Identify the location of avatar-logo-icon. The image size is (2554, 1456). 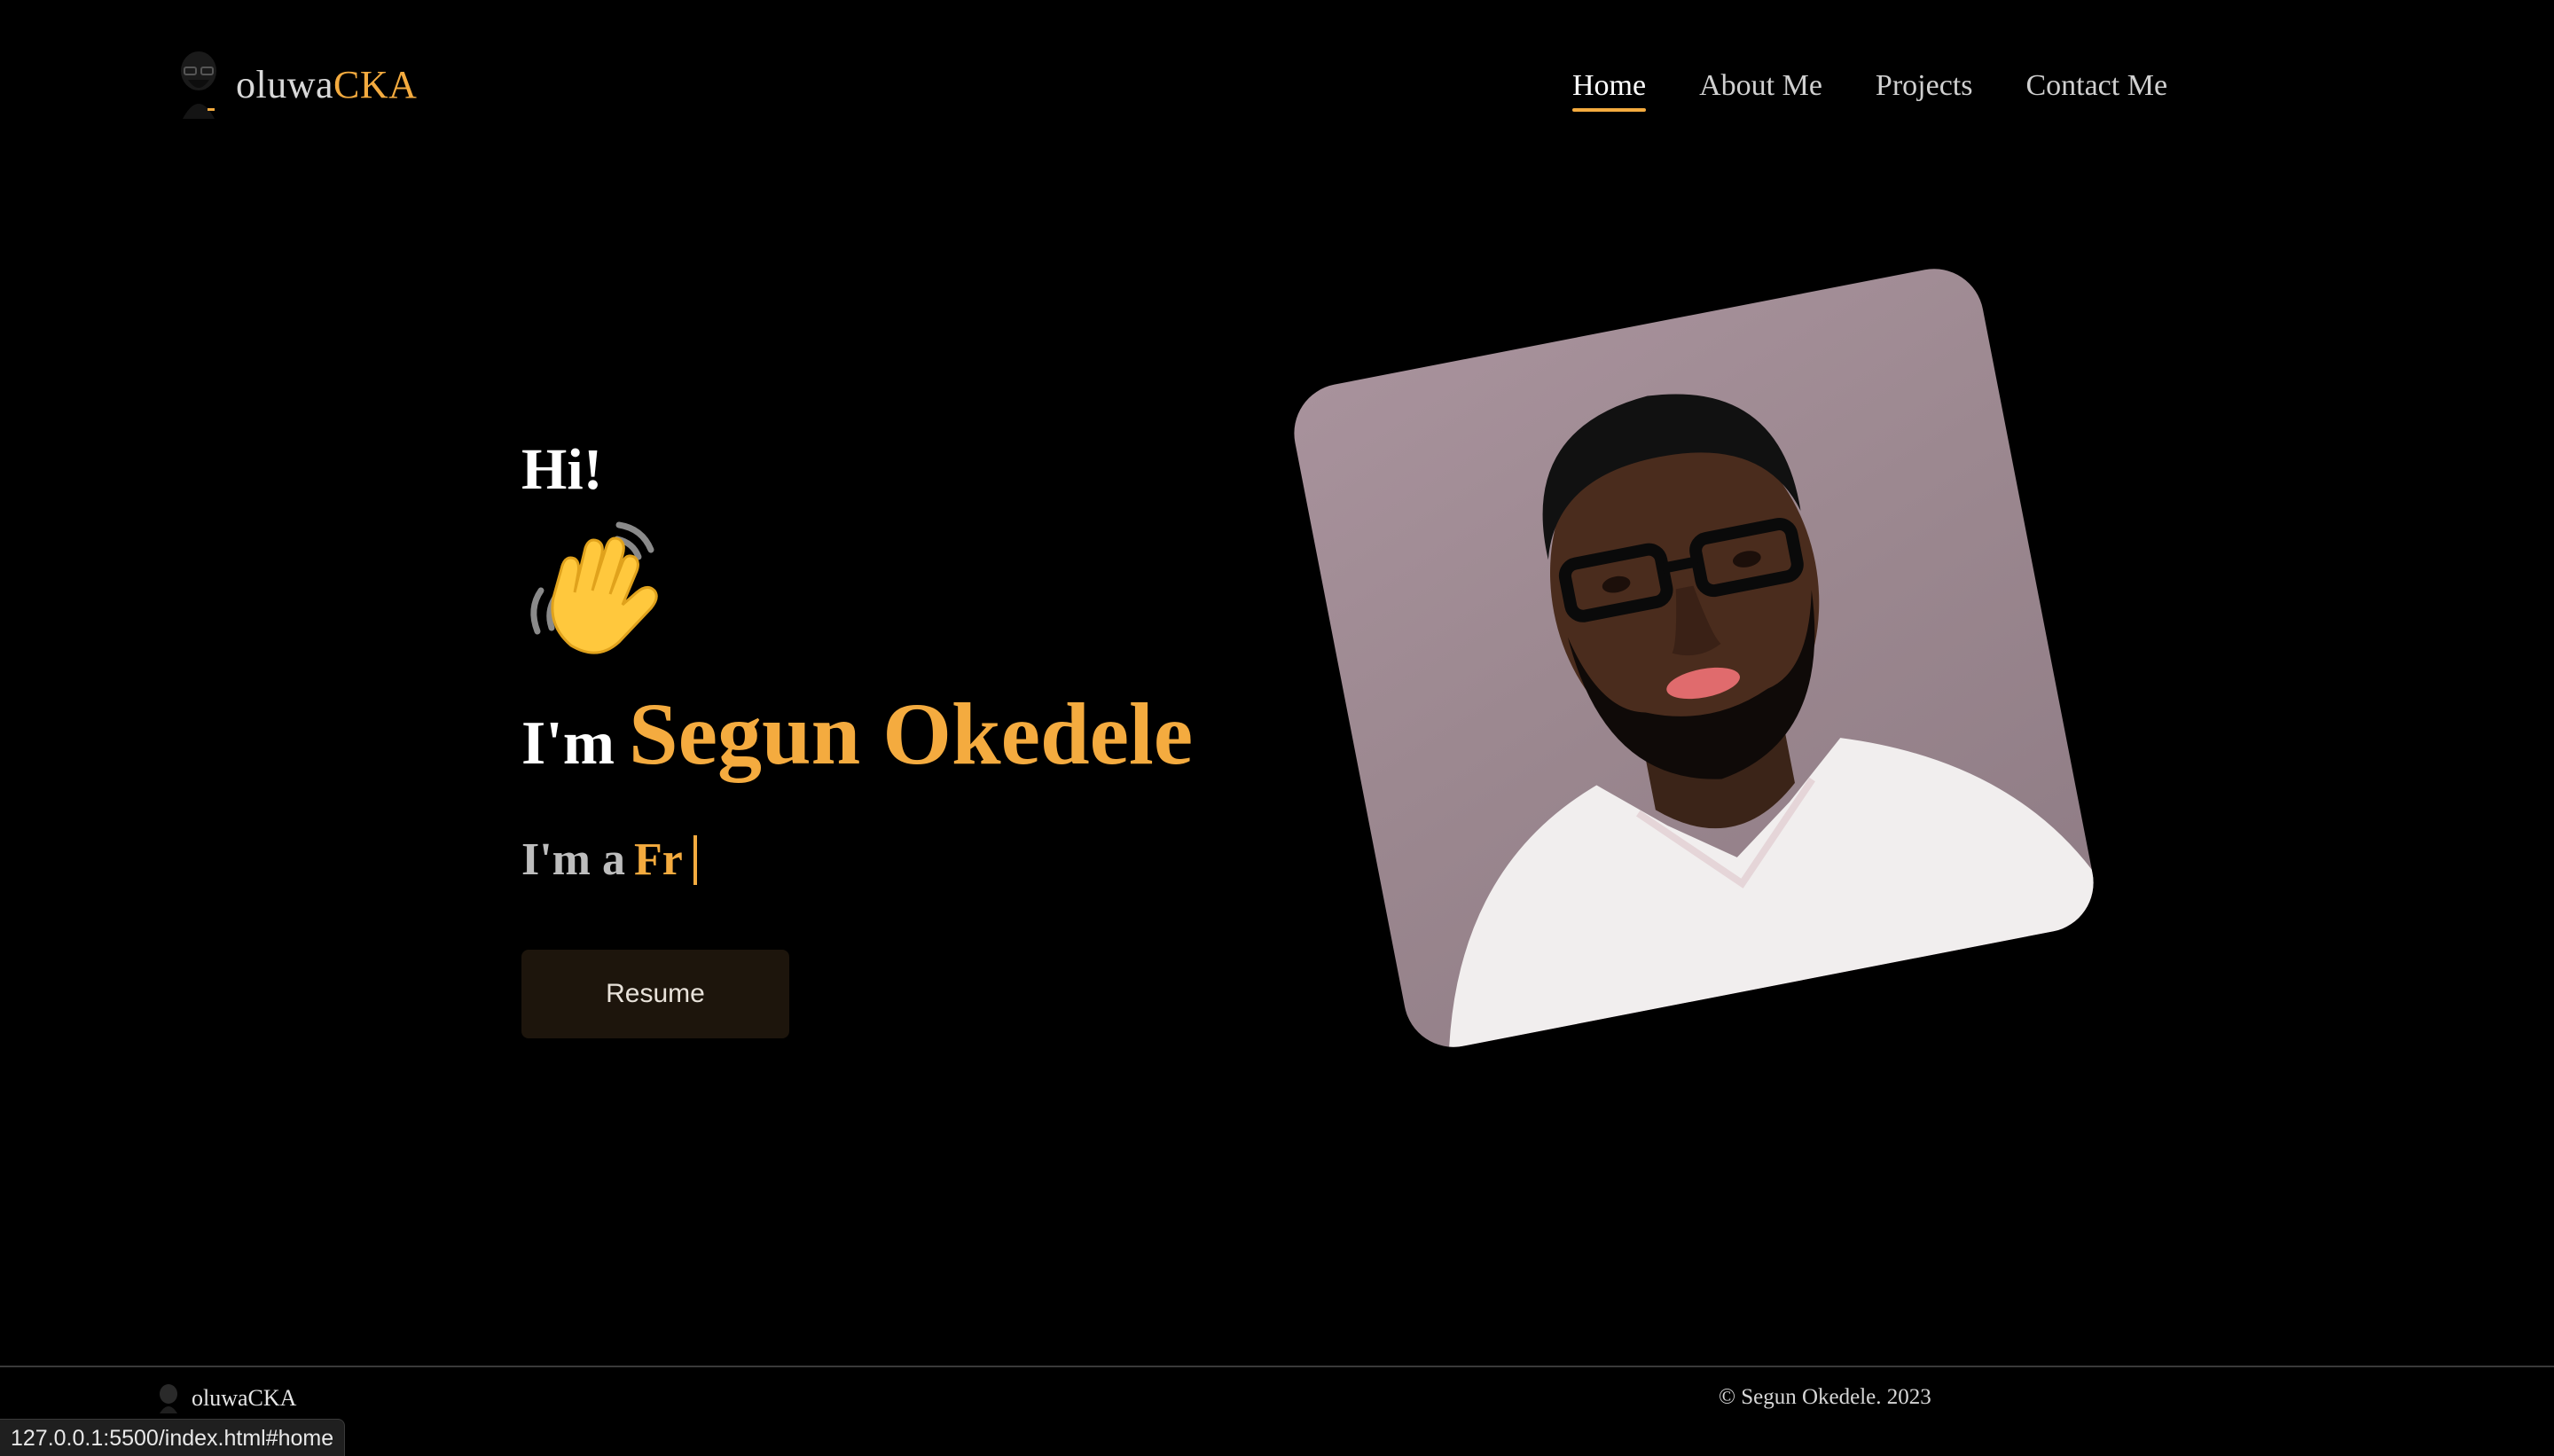
(198, 85).